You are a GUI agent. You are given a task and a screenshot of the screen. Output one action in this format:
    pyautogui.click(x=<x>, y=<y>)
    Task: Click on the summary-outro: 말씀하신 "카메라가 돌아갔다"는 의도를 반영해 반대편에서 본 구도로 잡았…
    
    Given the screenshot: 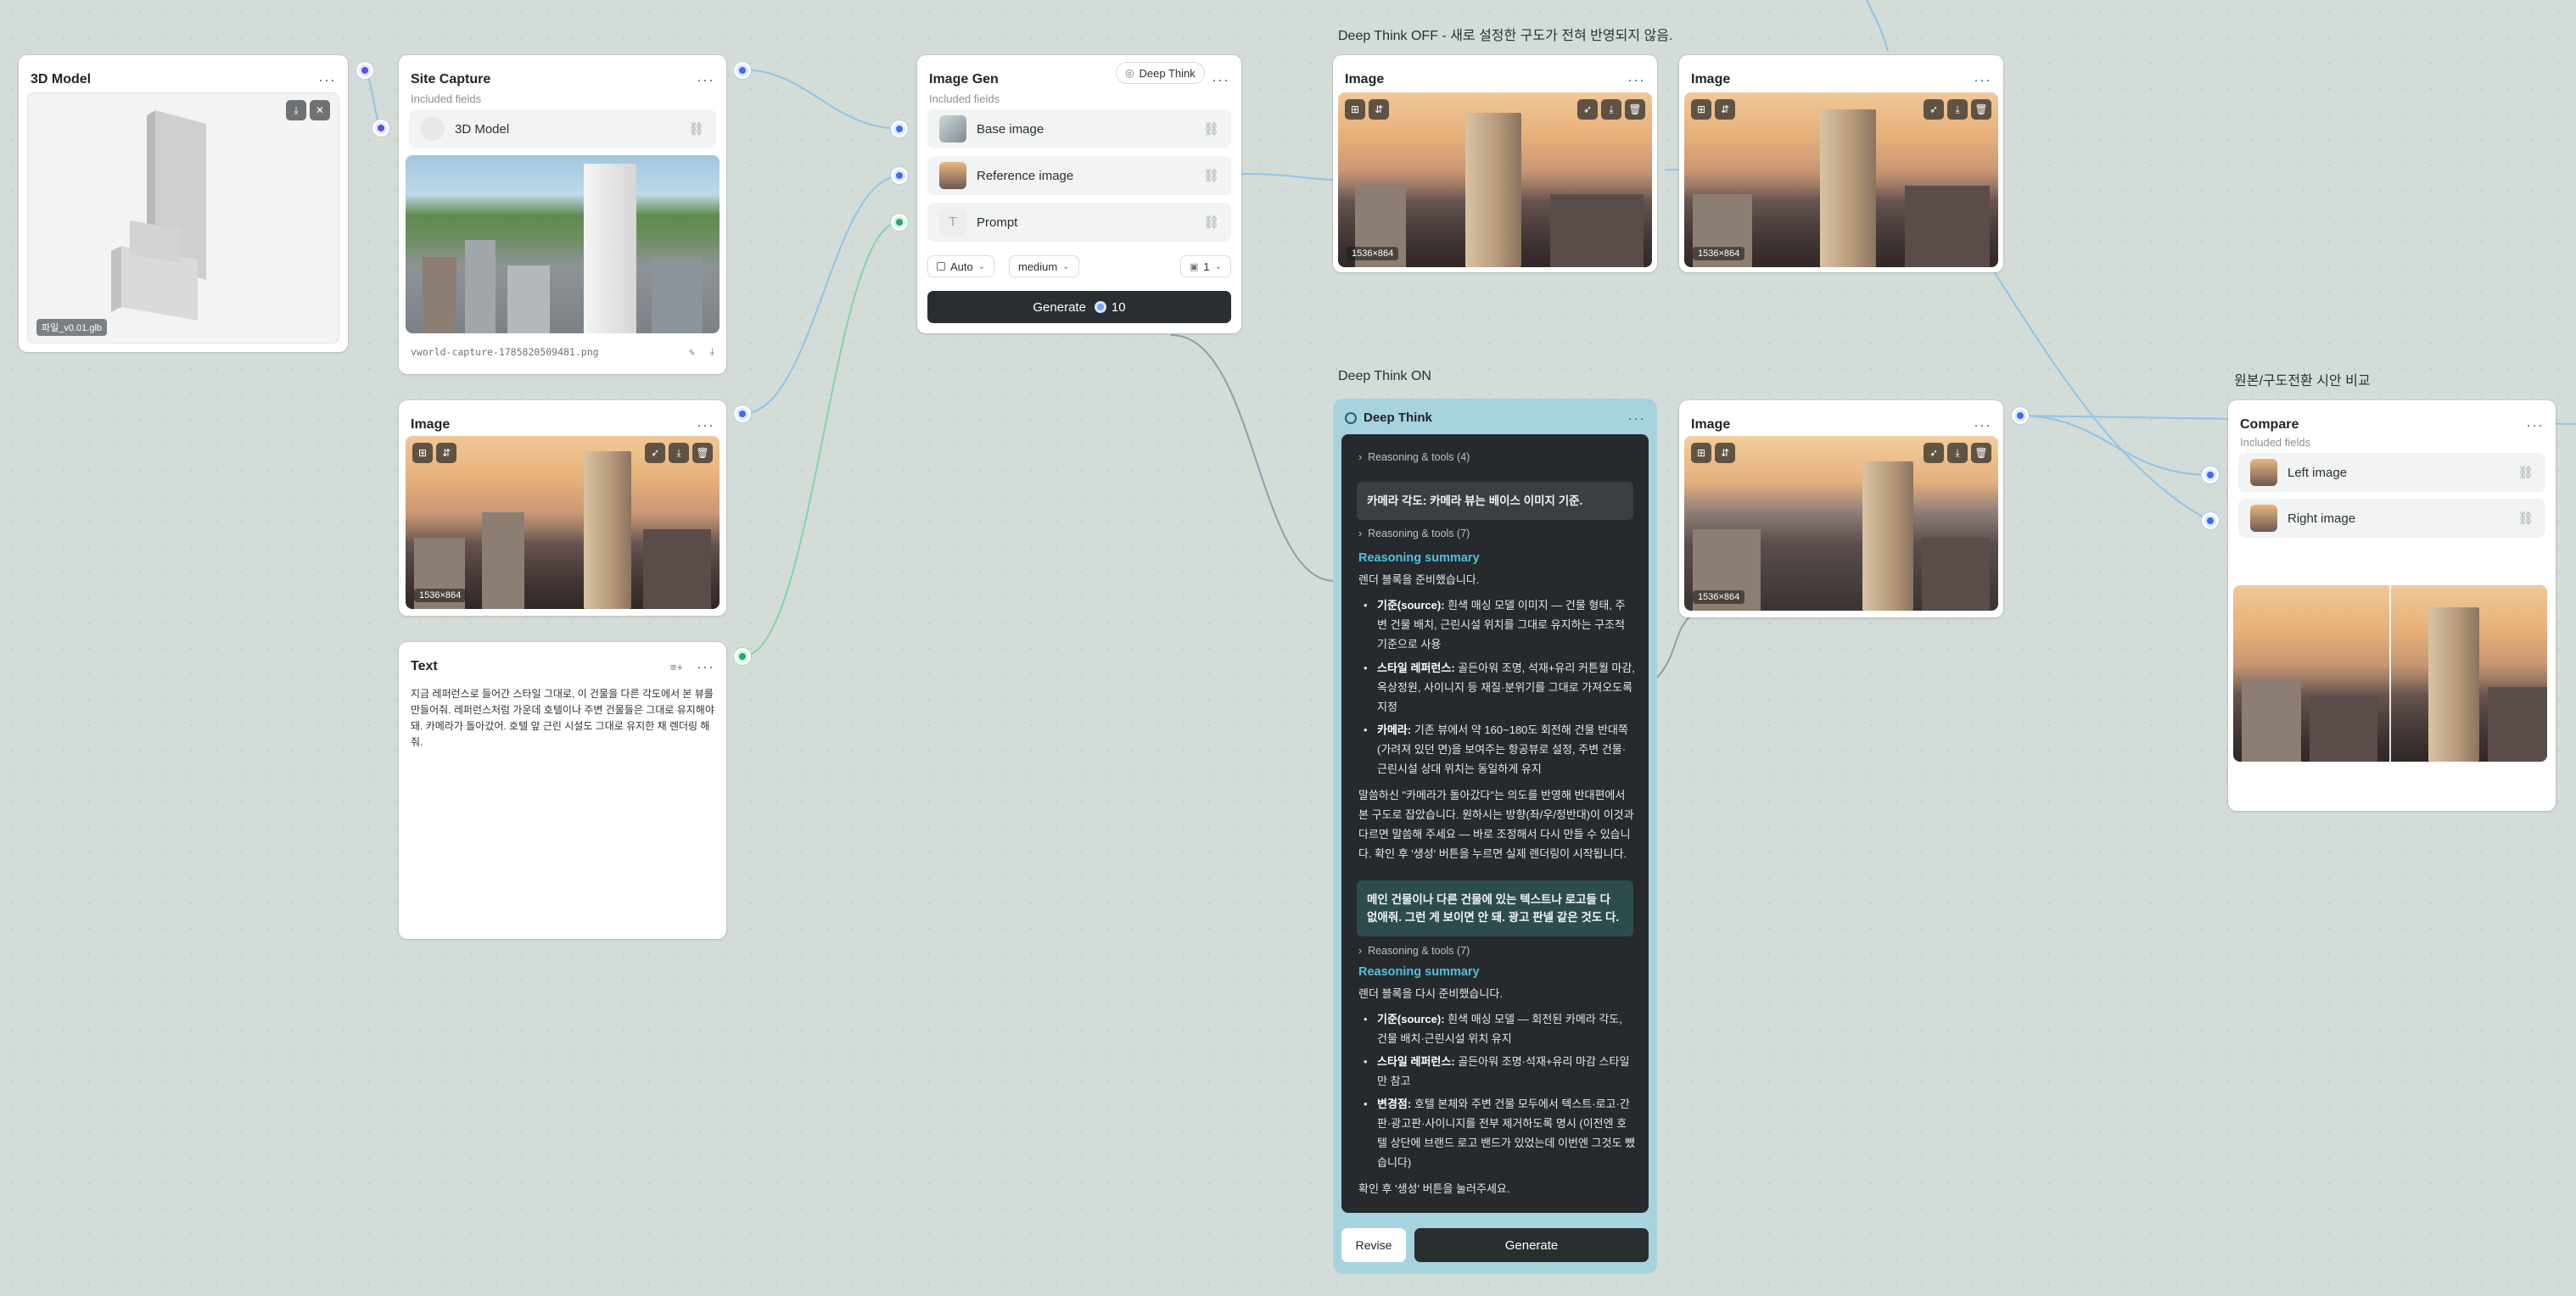 What is the action you would take?
    pyautogui.click(x=1496, y=824)
    